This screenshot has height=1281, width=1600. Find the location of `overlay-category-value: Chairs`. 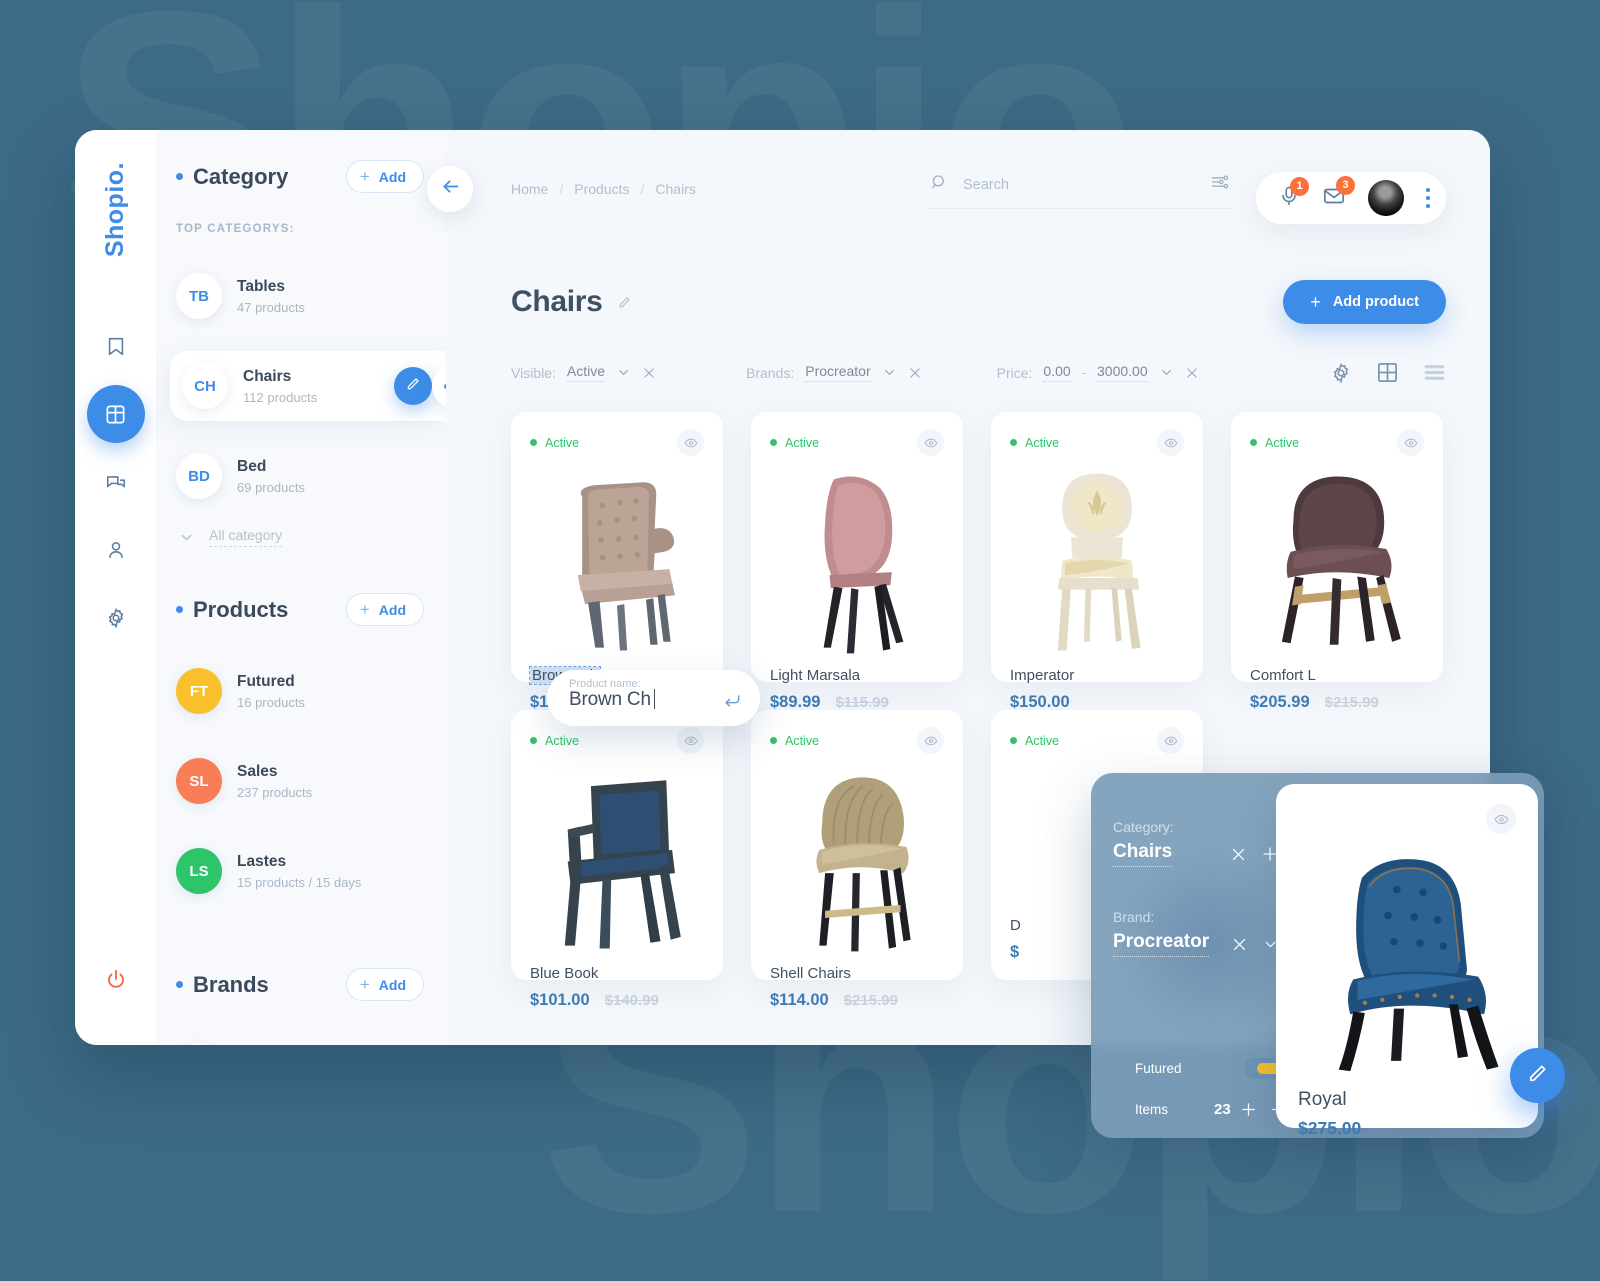

overlay-category-value: Chairs is located at coordinates (1143, 854).